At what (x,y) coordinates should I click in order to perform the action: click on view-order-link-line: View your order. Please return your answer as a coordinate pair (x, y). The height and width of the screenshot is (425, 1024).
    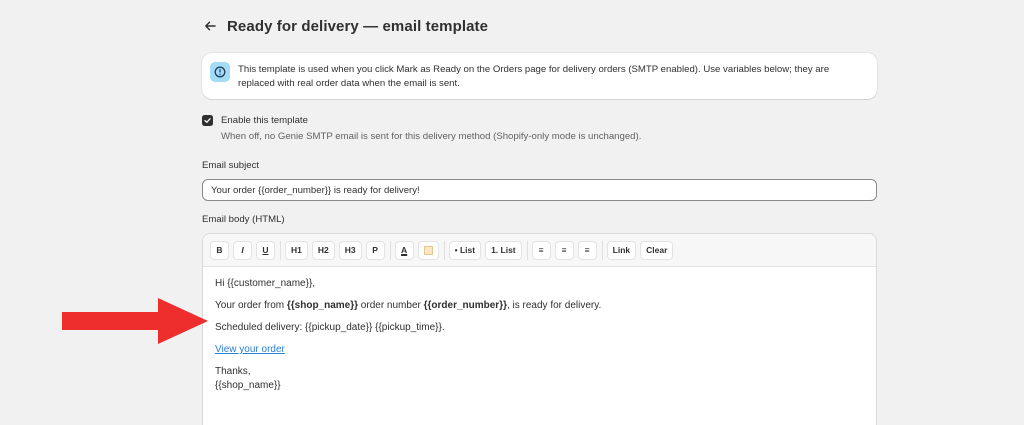
    Looking at the image, I should click on (539, 350).